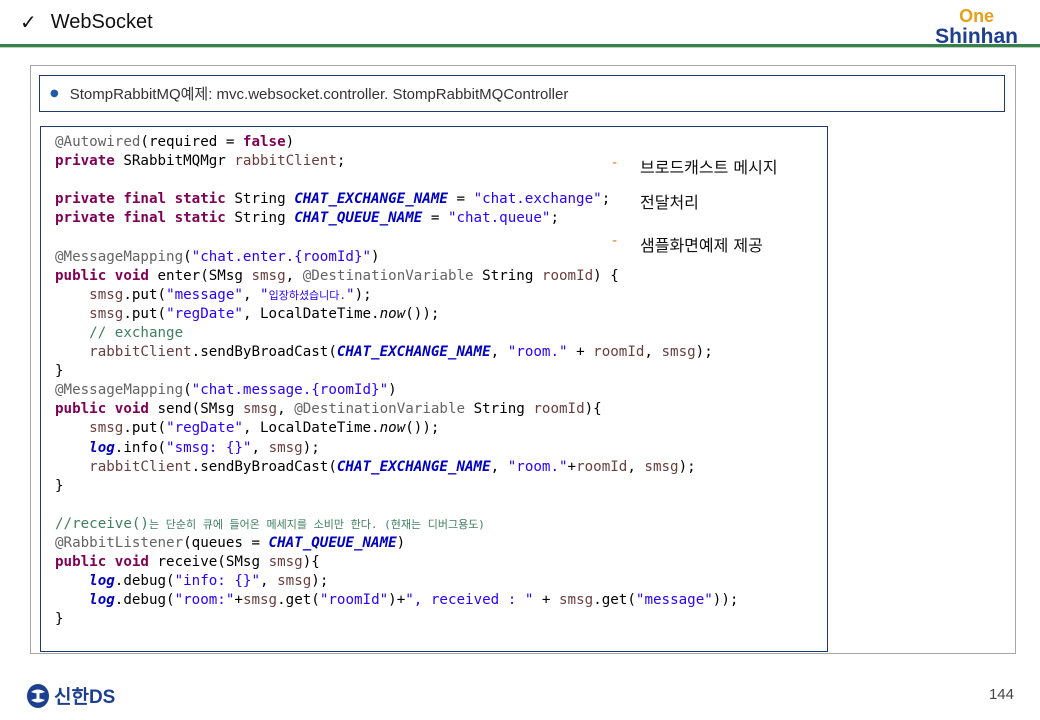 The width and height of the screenshot is (1040, 720). What do you see at coordinates (101, 21) in the screenshot?
I see `page-title: WebSocket` at bounding box center [101, 21].